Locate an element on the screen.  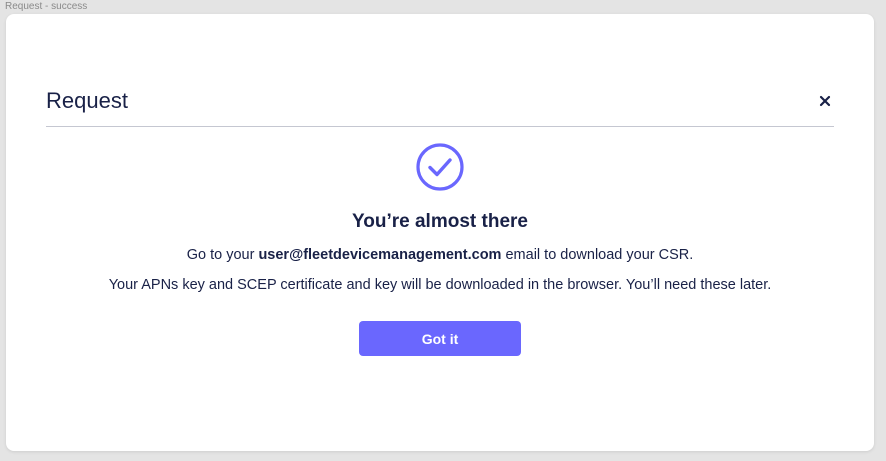
instructions-suffix: email to download your CSR. is located at coordinates (597, 255).